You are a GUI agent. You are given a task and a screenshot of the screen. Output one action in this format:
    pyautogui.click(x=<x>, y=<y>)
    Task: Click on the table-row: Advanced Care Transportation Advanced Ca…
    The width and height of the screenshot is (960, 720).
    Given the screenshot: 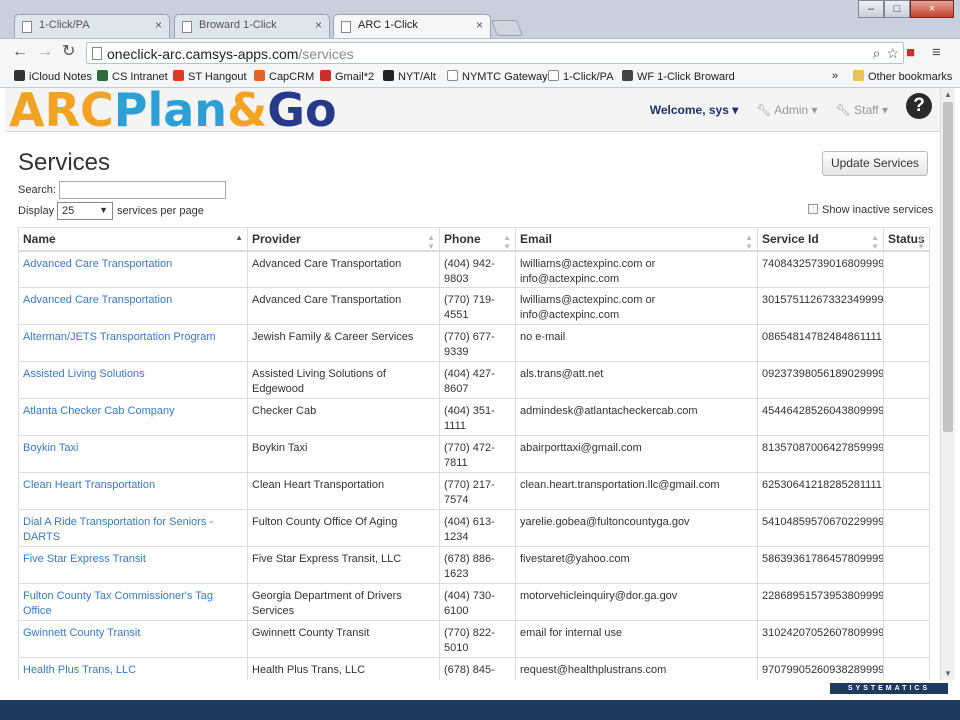 What is the action you would take?
    pyautogui.click(x=474, y=306)
    